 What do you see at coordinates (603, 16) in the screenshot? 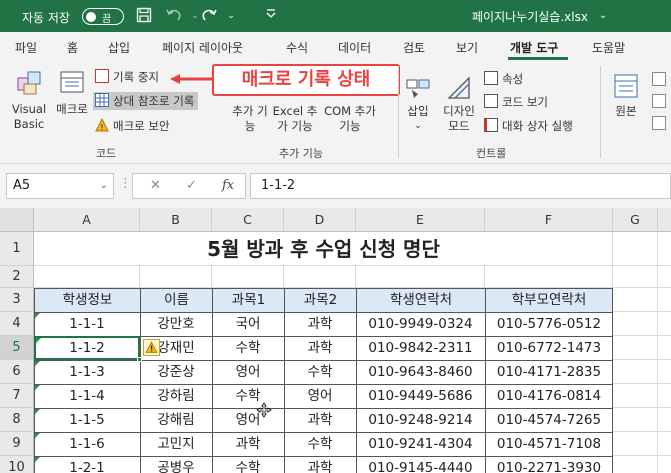
I see `filename-dropdown-icon: ⌄` at bounding box center [603, 16].